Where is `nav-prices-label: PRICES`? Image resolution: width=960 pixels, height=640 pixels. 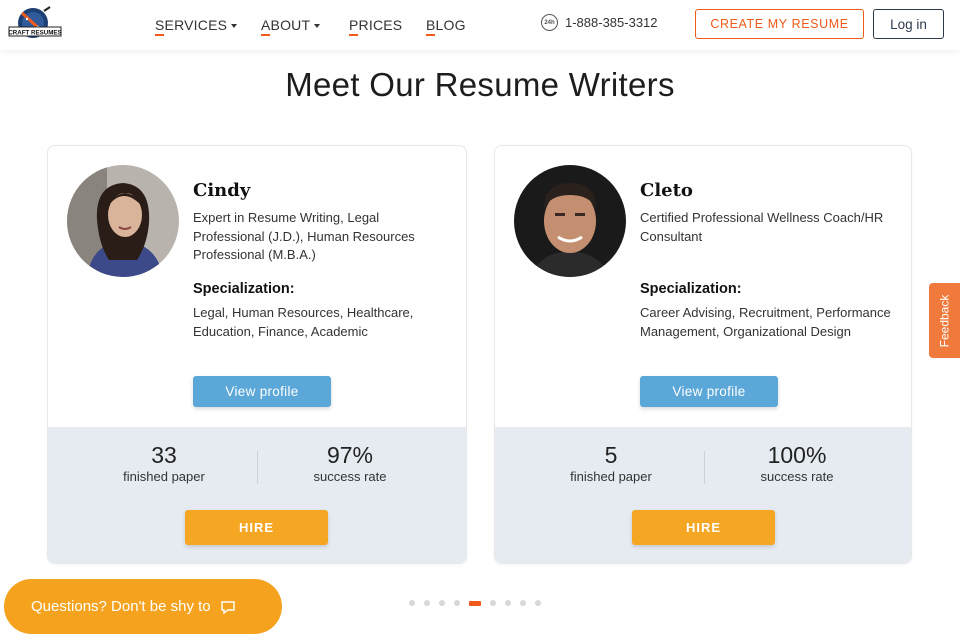 nav-prices-label: PRICES is located at coordinates (376, 25).